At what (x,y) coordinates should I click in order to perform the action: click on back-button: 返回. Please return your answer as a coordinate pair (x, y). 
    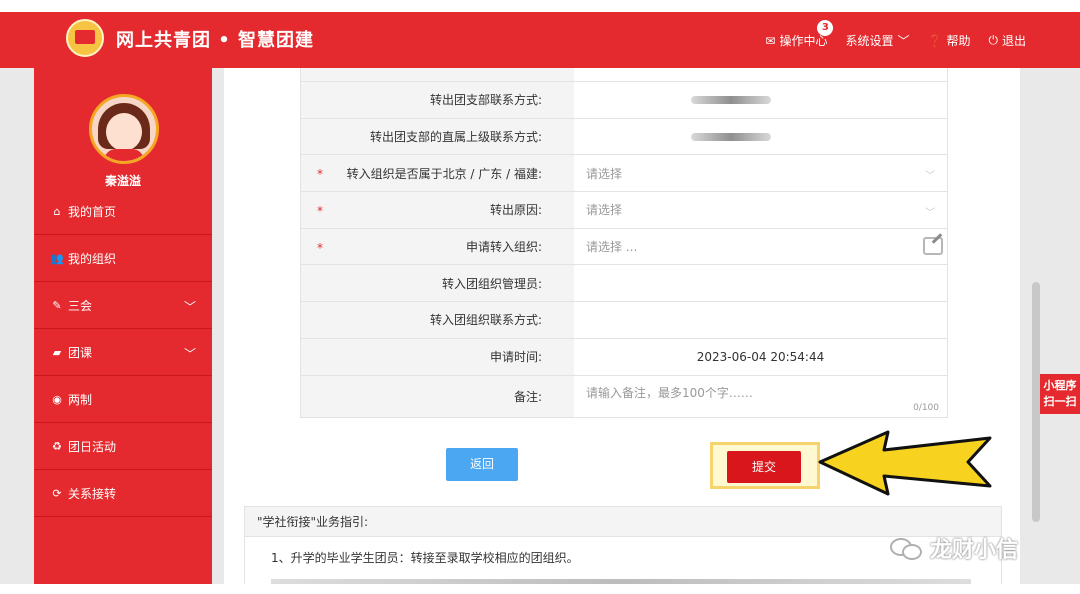
    Looking at the image, I should click on (482, 464).